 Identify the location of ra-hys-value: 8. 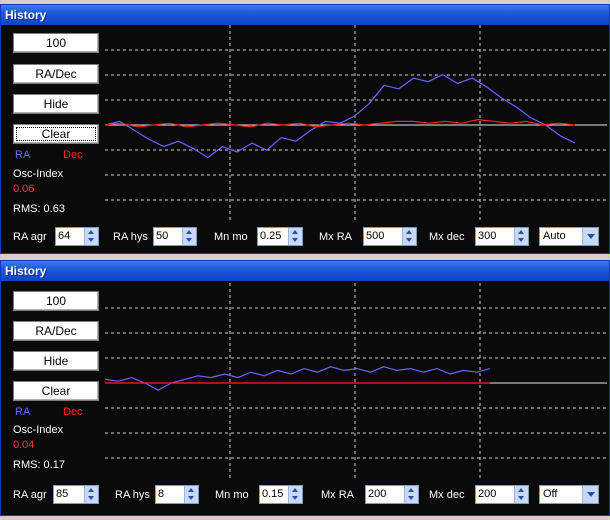
(161, 494).